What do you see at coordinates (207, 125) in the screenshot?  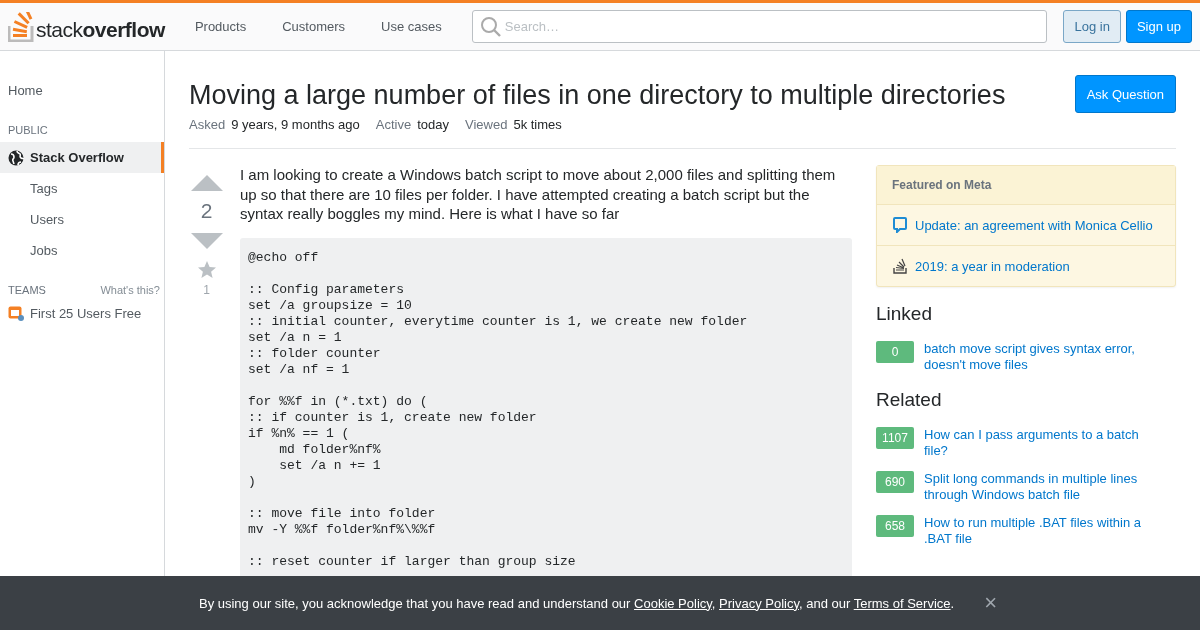 I see `meta-label: Asked` at bounding box center [207, 125].